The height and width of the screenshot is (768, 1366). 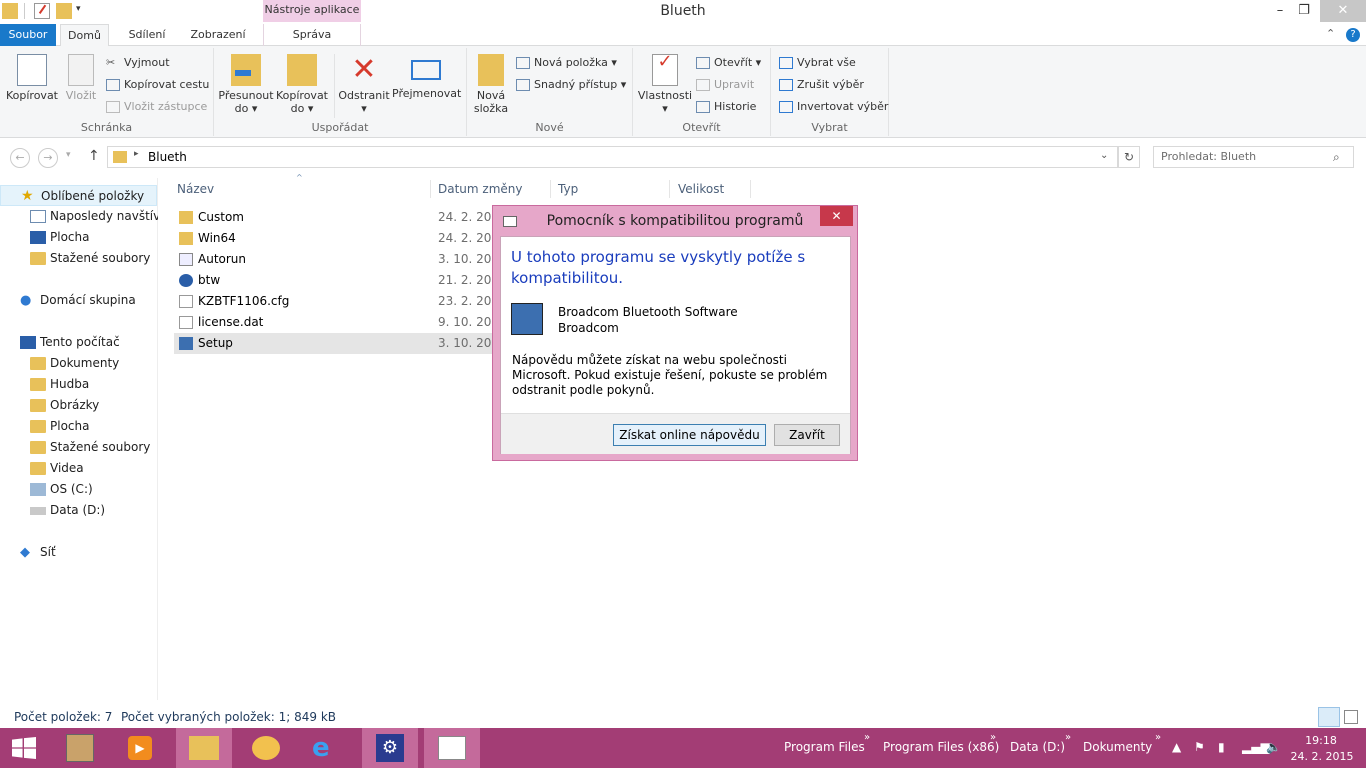 I want to click on nav-homegroup: ● Domácí skupina, so click(x=78, y=300).